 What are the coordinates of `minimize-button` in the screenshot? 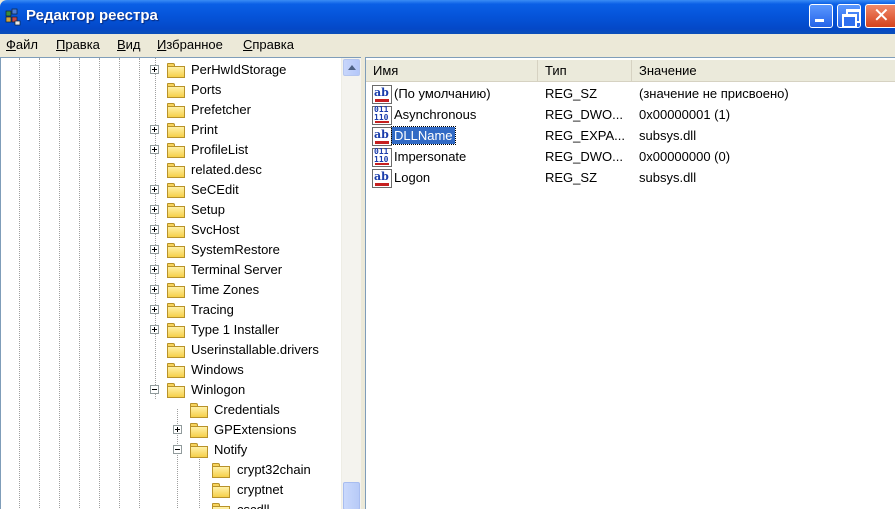 It's located at (821, 16).